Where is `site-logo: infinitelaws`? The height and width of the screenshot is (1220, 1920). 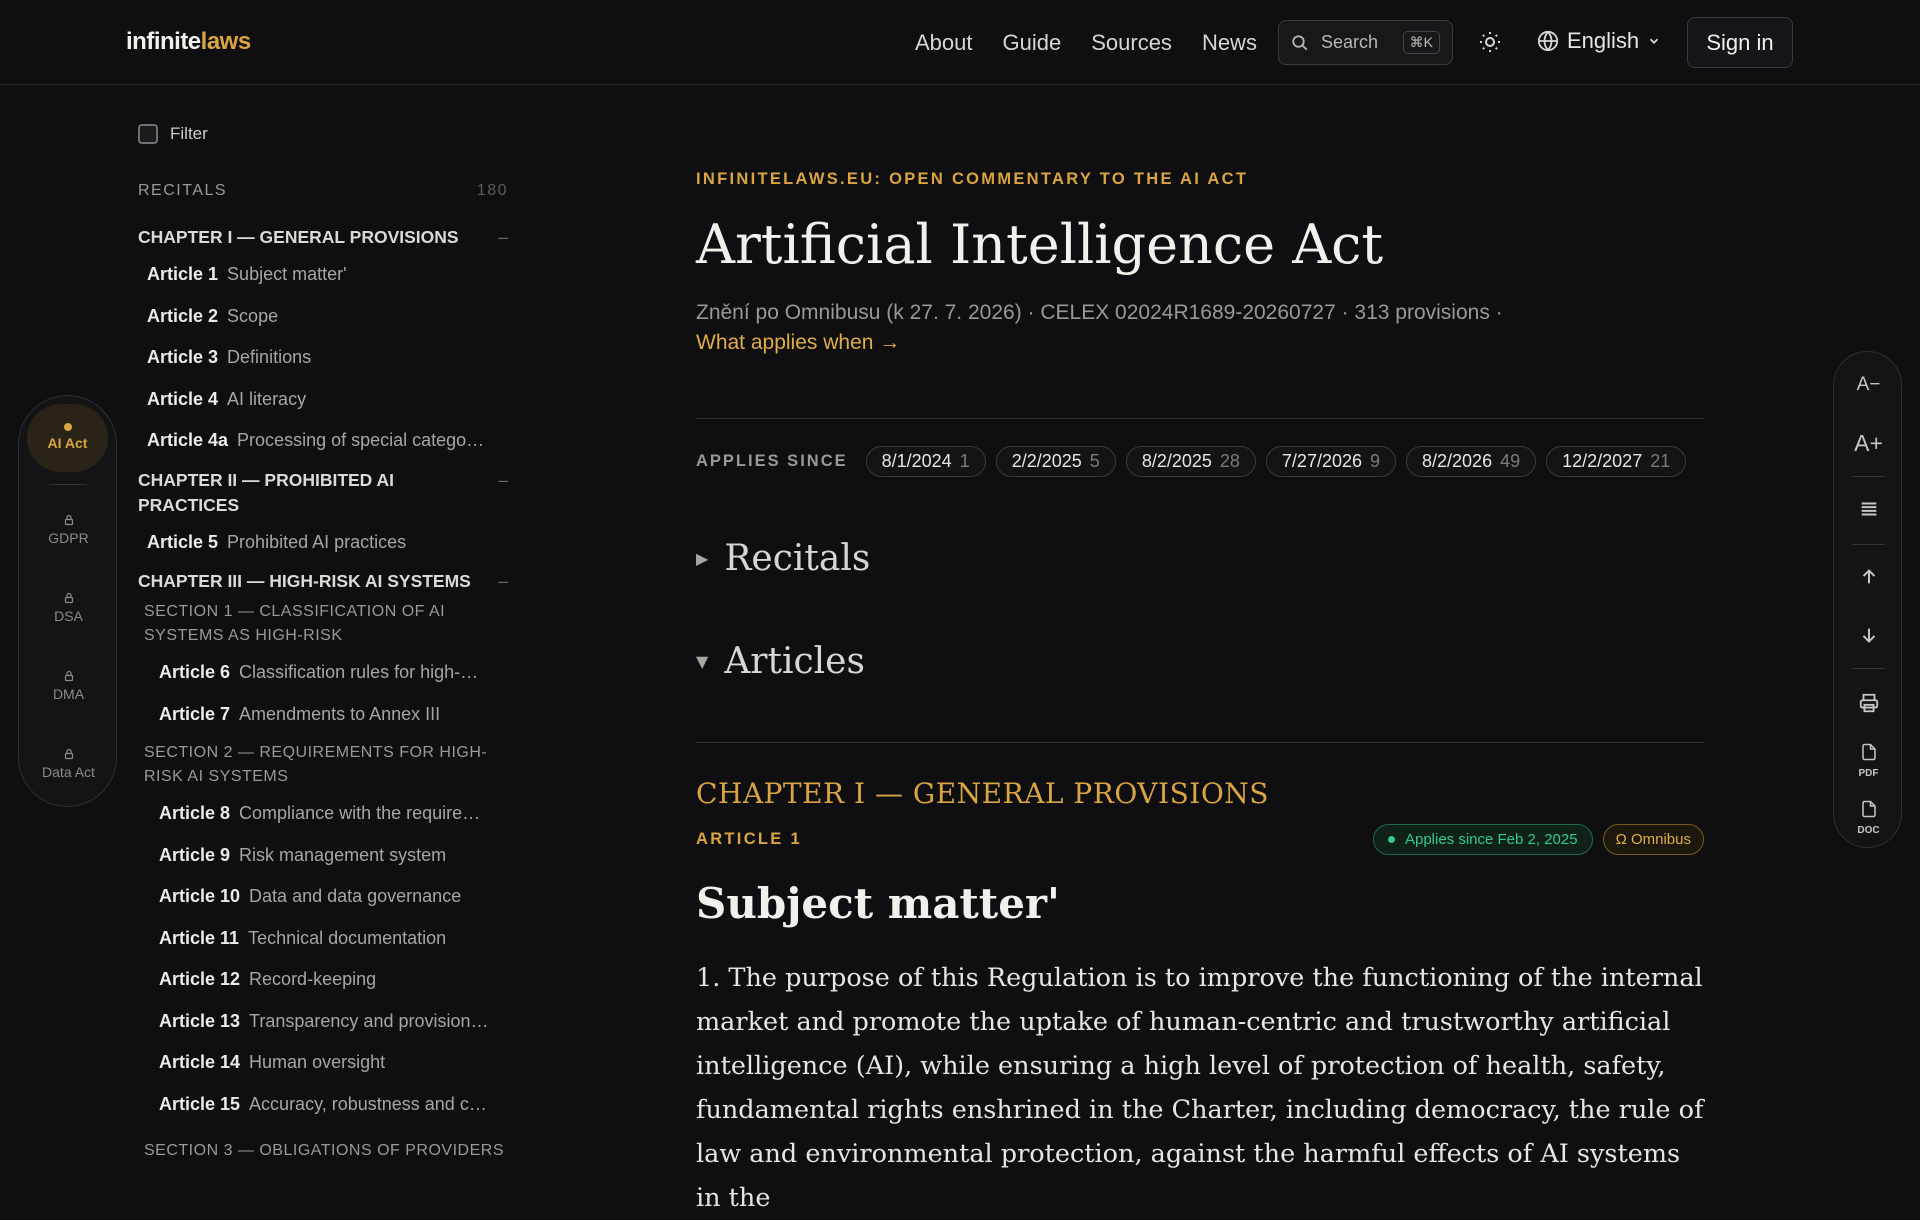
site-logo: infinitelaws is located at coordinates (188, 42).